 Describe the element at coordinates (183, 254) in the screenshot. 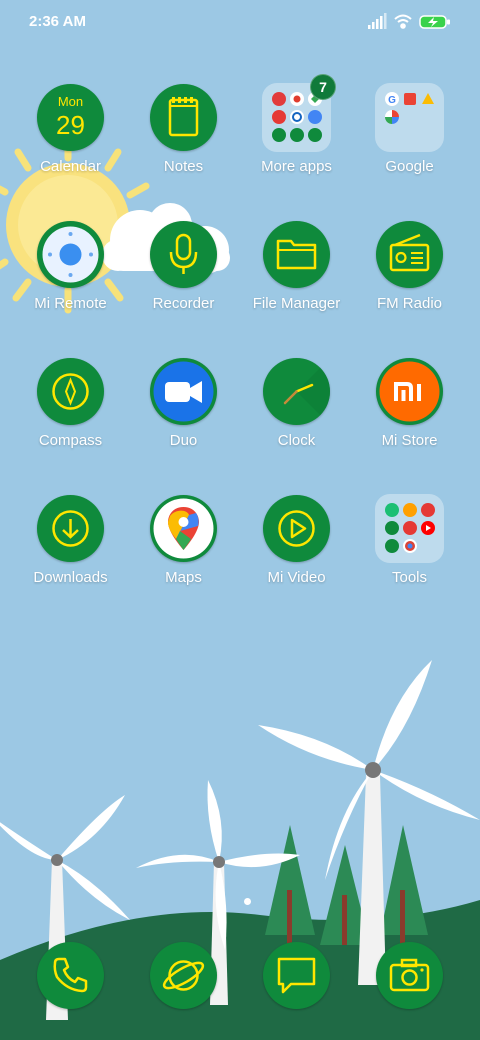

I see `microphone-icon` at that location.